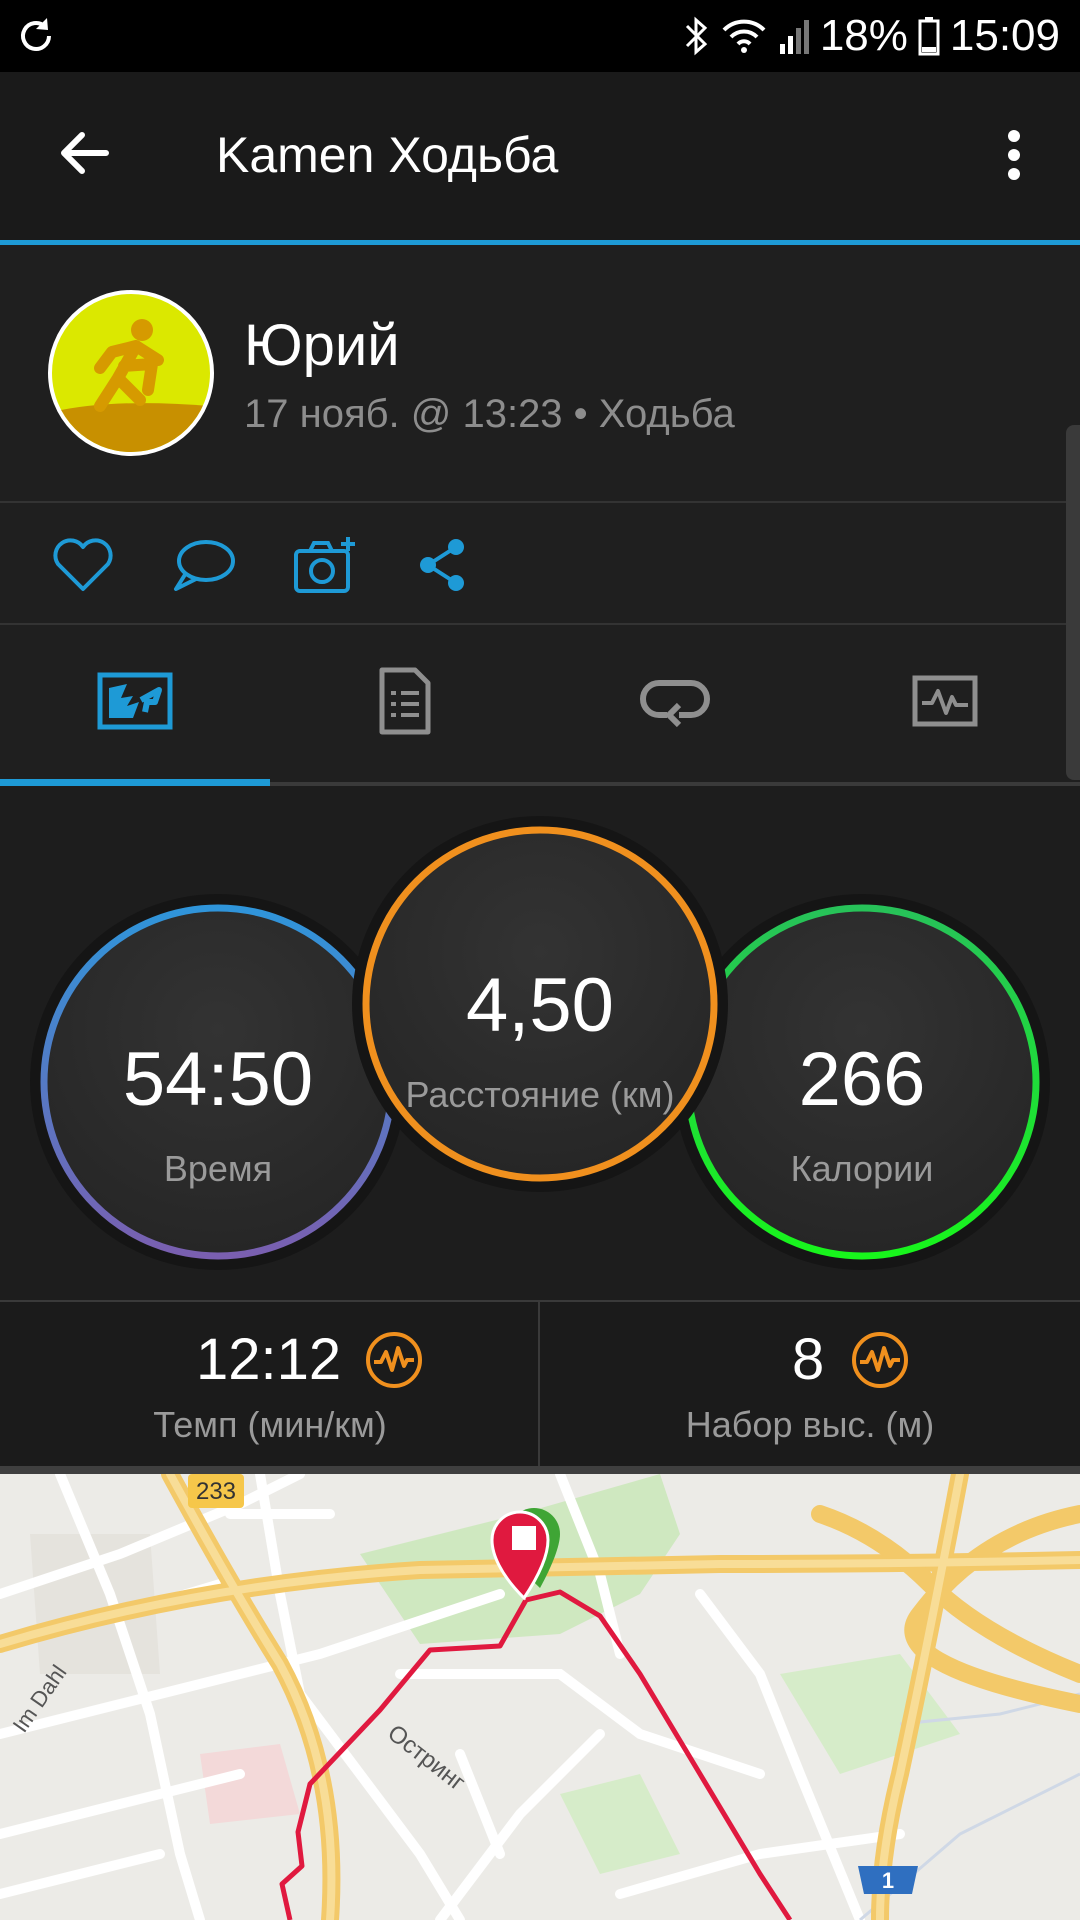  What do you see at coordinates (216, 1491) in the screenshot?
I see `road-shield-233-label: 233` at bounding box center [216, 1491].